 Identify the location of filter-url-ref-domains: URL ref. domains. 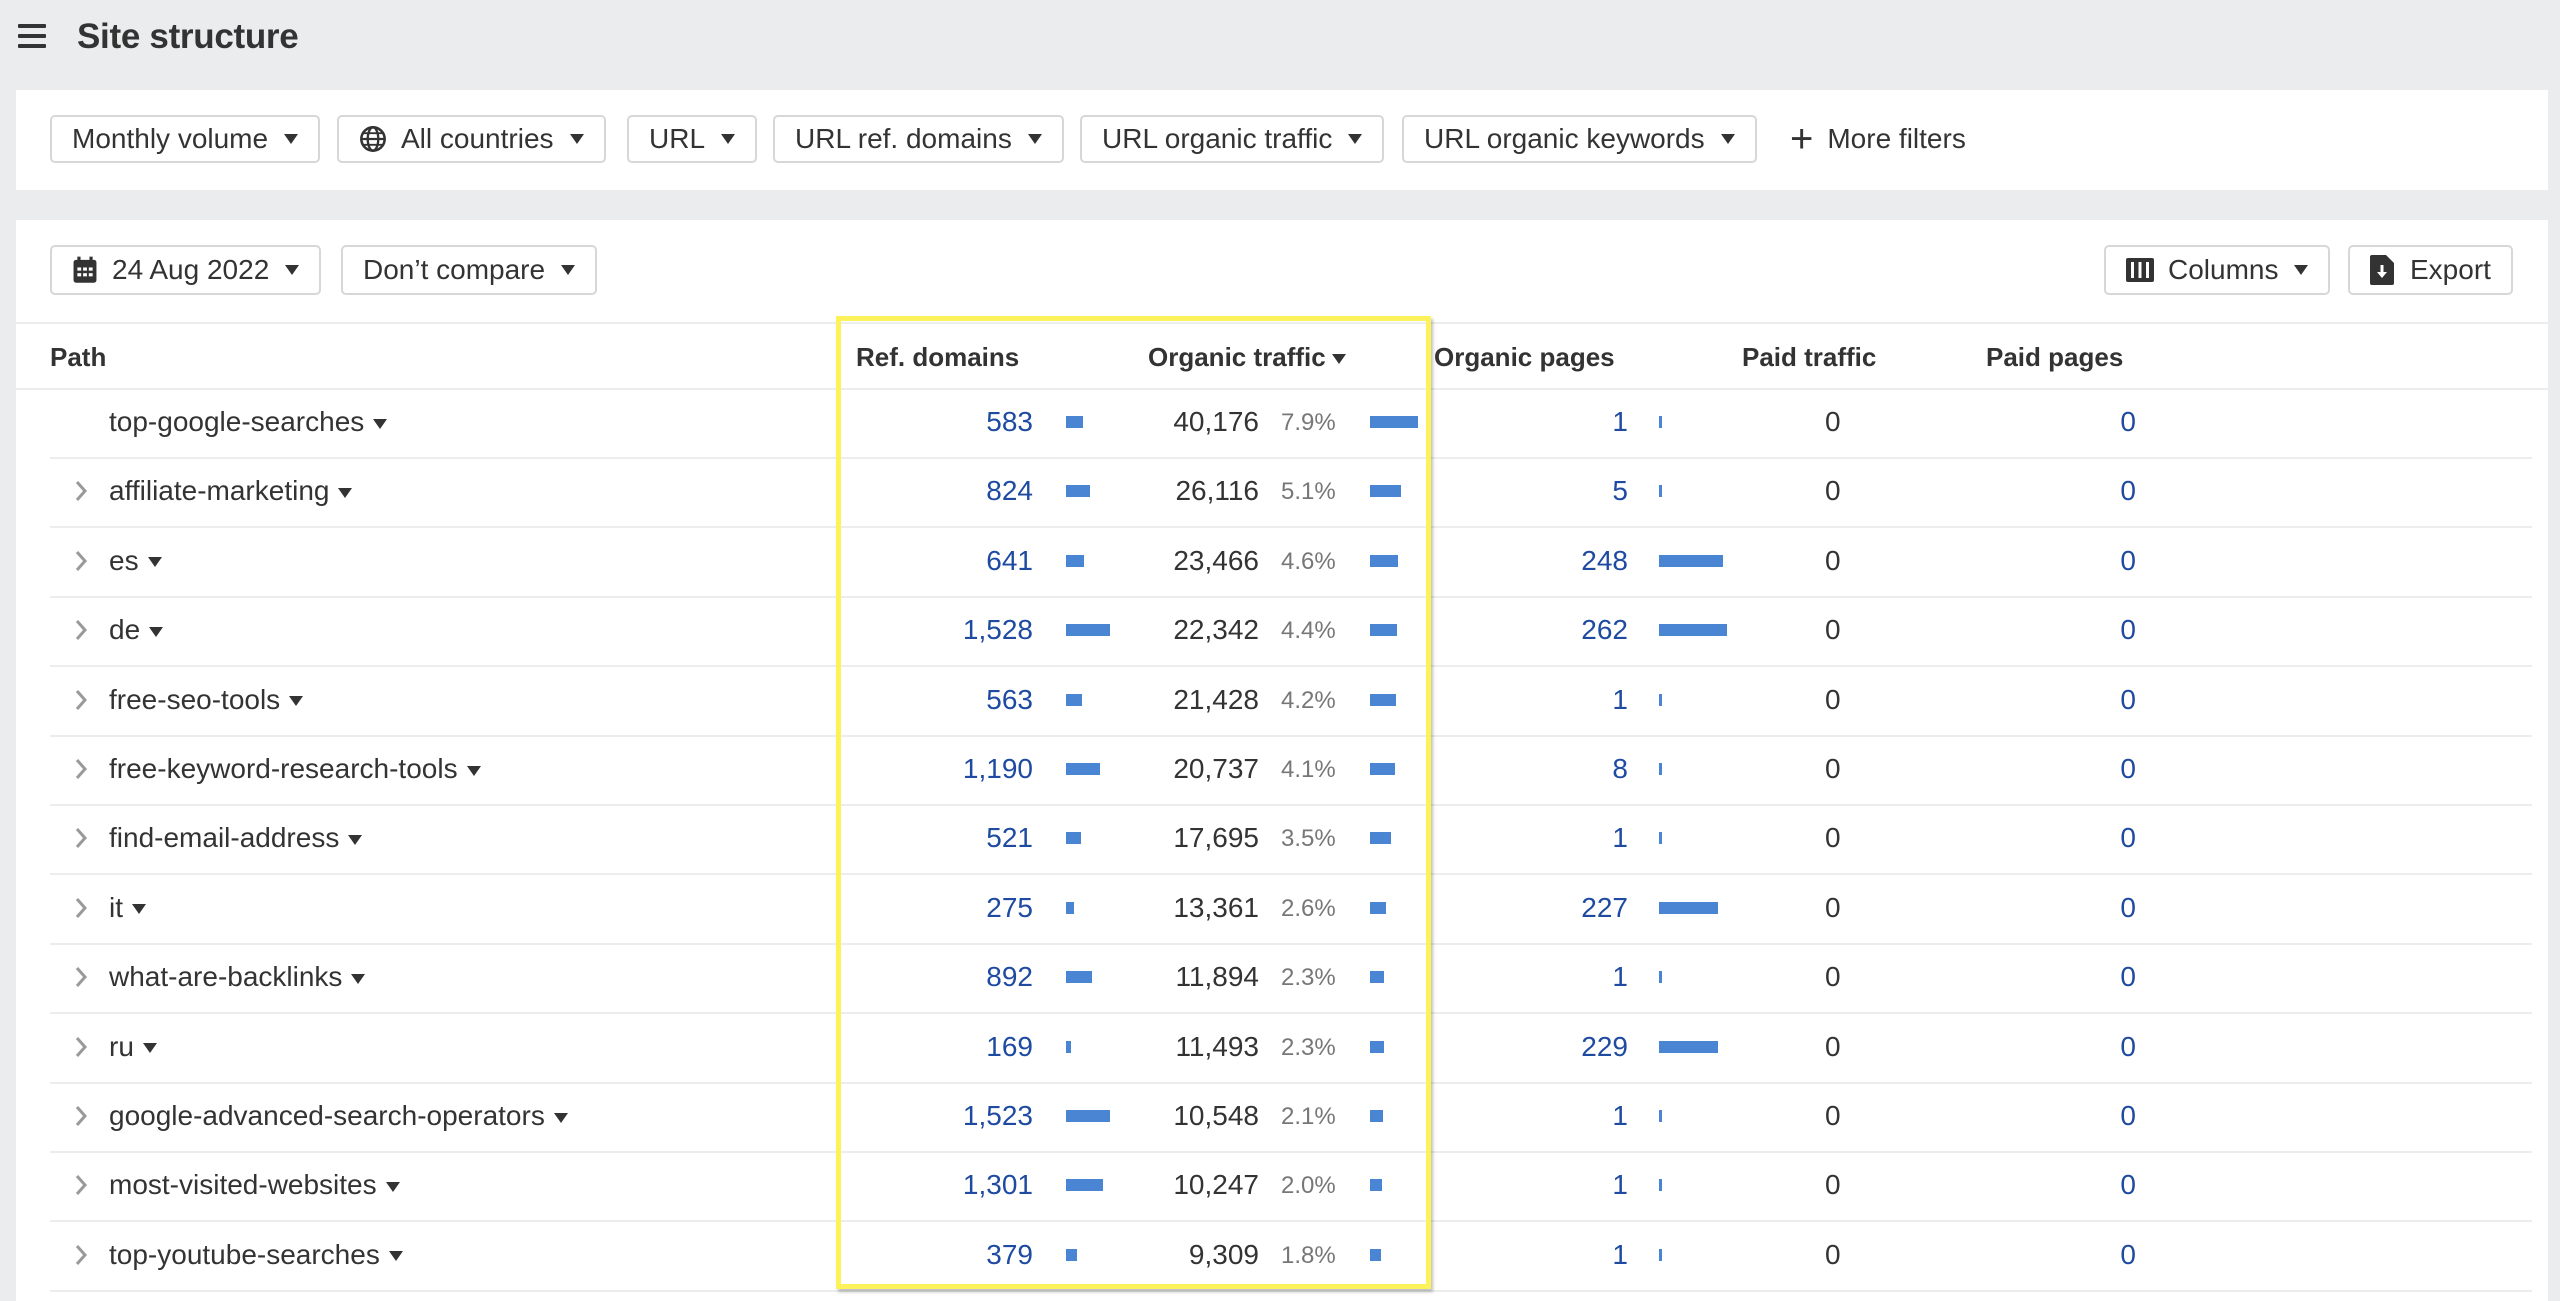
(918, 139).